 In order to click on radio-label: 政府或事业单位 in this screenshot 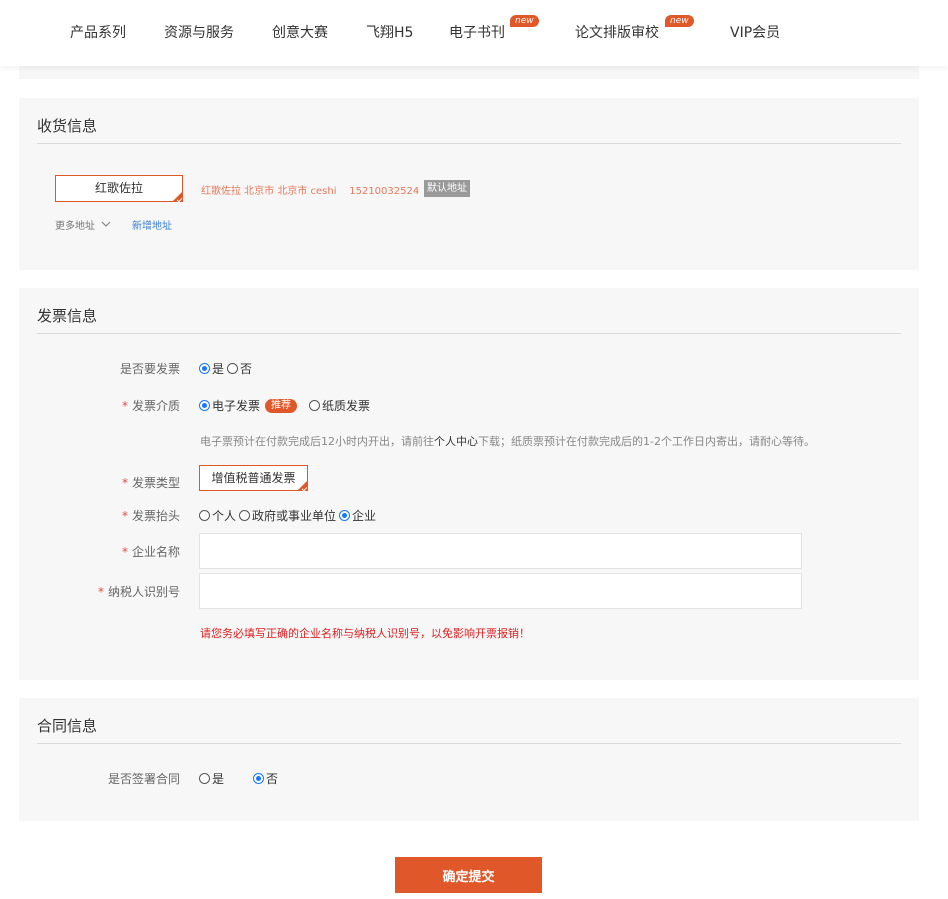, I will do `click(294, 516)`.